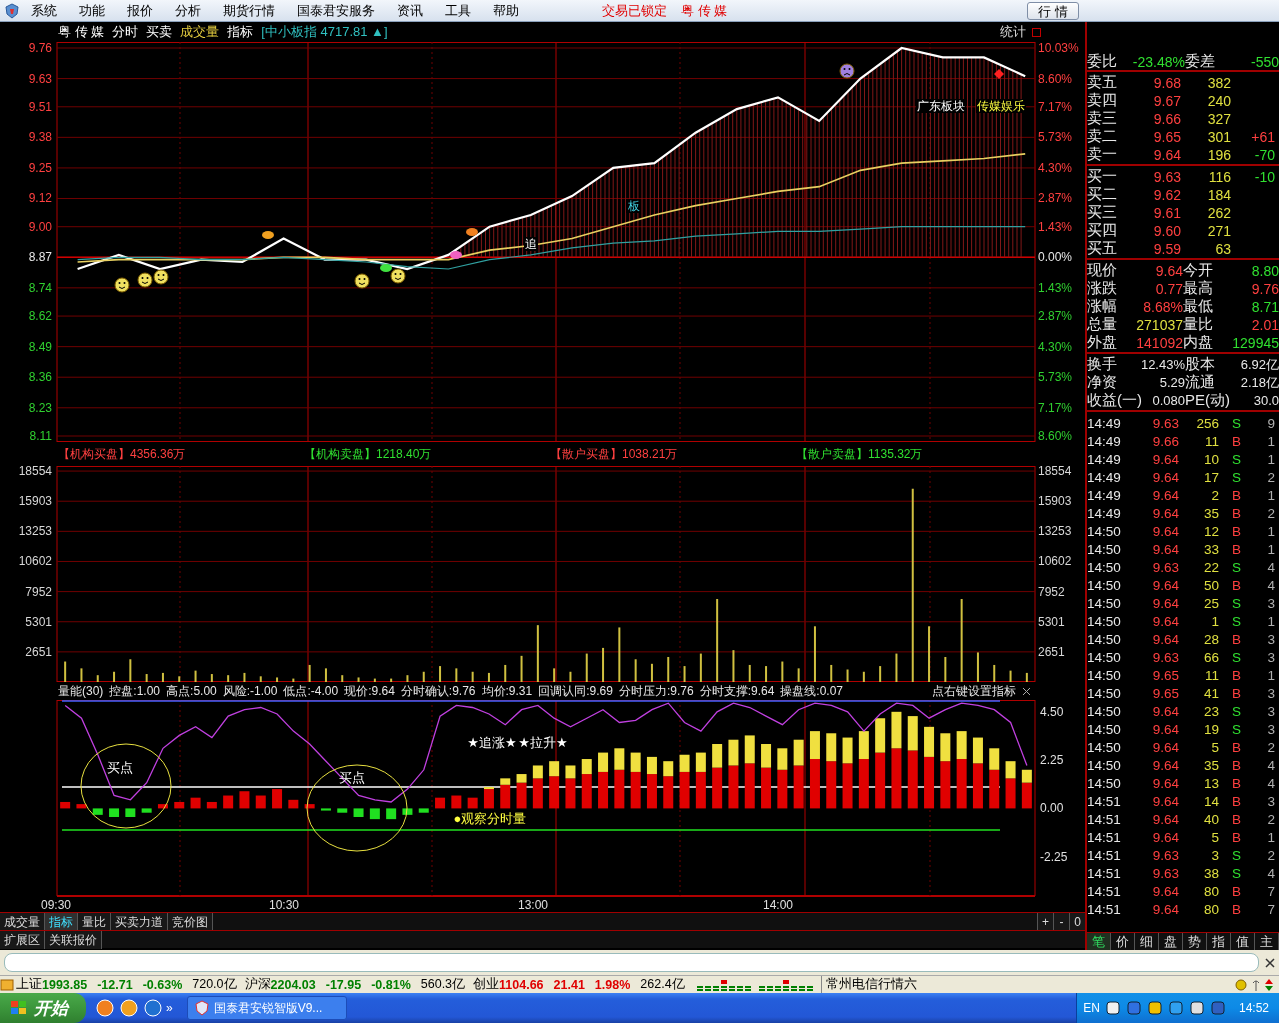  Describe the element at coordinates (115, 984) in the screenshot. I see `index-change: -12.71` at that location.